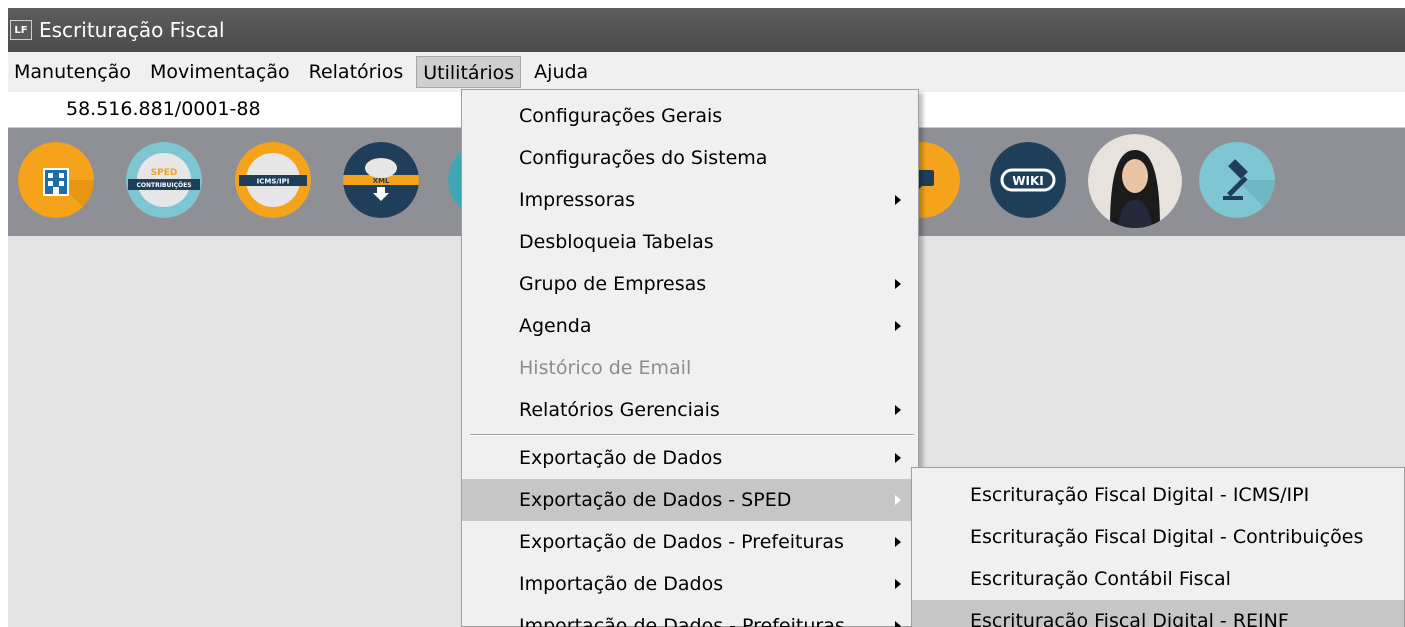  What do you see at coordinates (690, 410) in the screenshot?
I see `menu-item-relatorios-gerenciais: Relatórios Gerenciais` at bounding box center [690, 410].